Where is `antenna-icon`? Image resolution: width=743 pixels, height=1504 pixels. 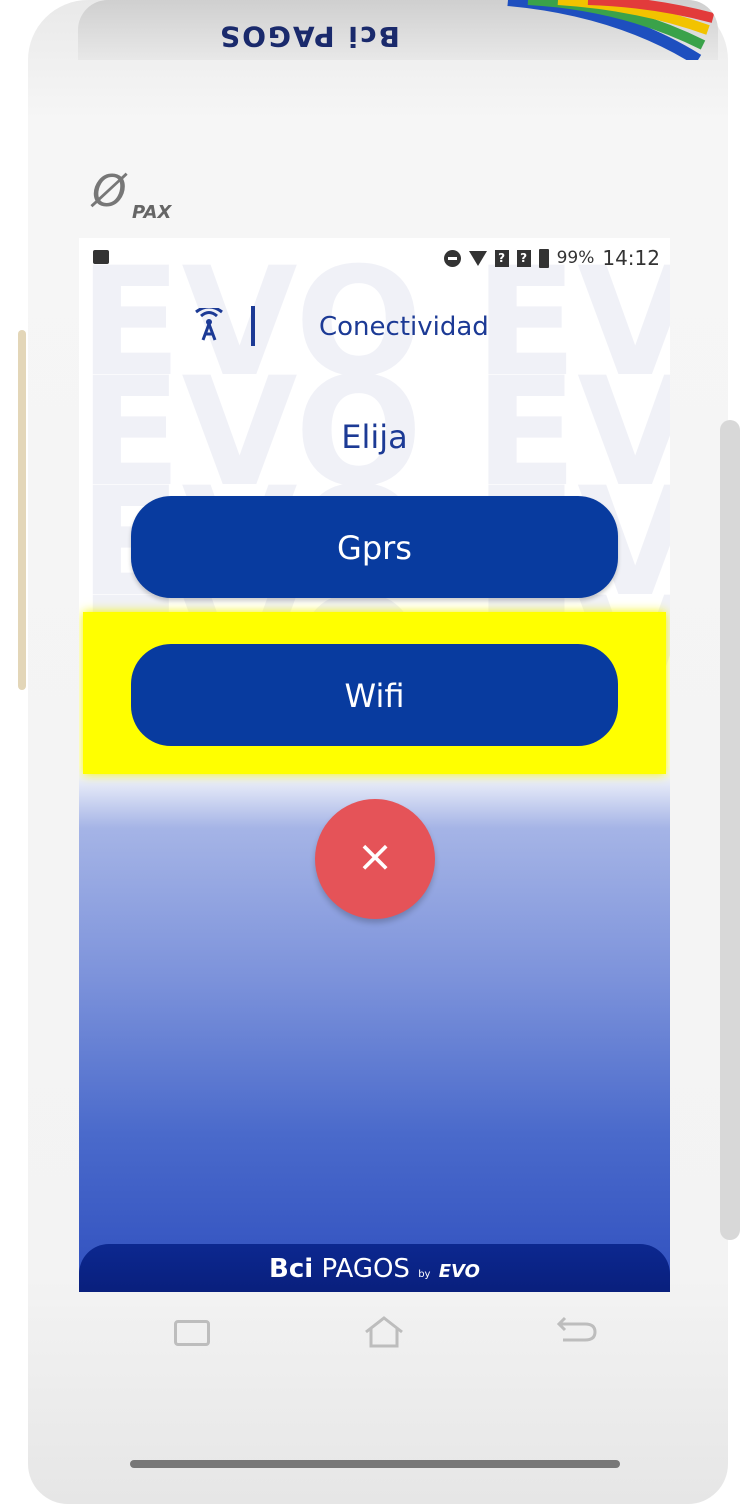
antenna-icon is located at coordinates (209, 324).